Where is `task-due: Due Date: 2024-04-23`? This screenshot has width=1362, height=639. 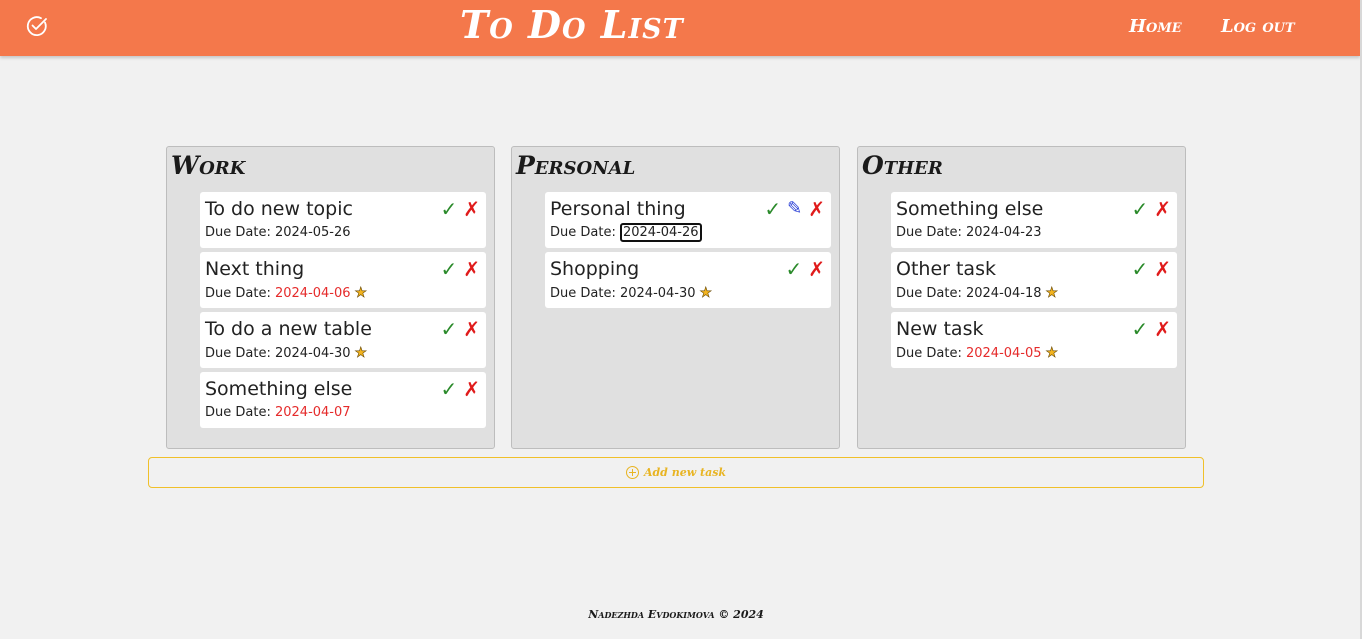
task-due: Due Date: 2024-04-23 is located at coordinates (969, 232).